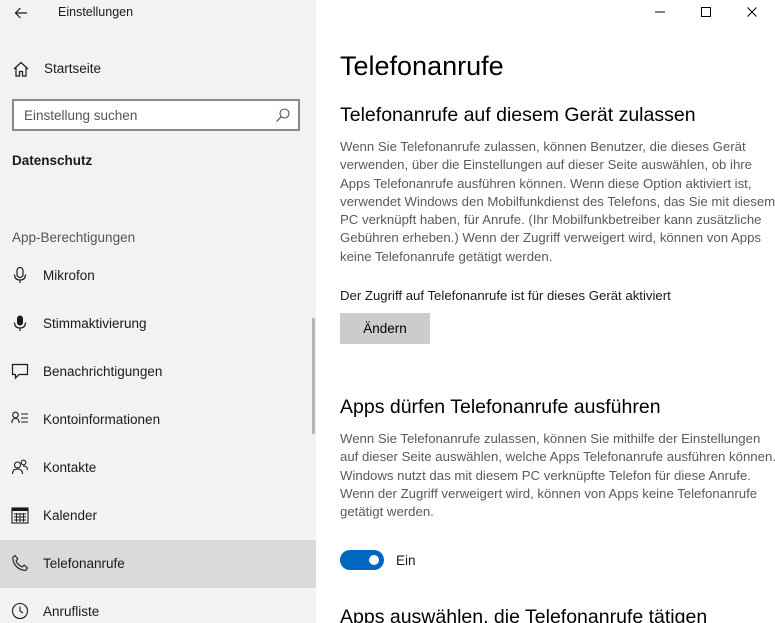 This screenshot has width=775, height=623. I want to click on sidebar-item-label: Kontoinformationen, so click(102, 419).